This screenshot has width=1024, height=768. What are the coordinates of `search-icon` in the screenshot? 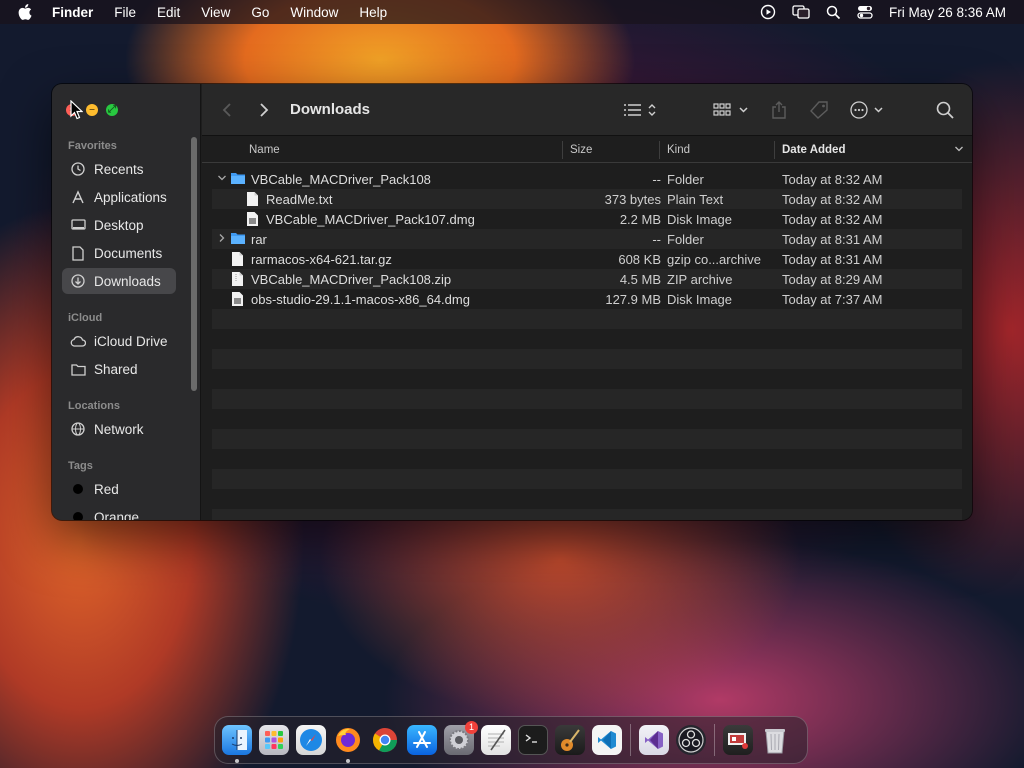 It's located at (945, 110).